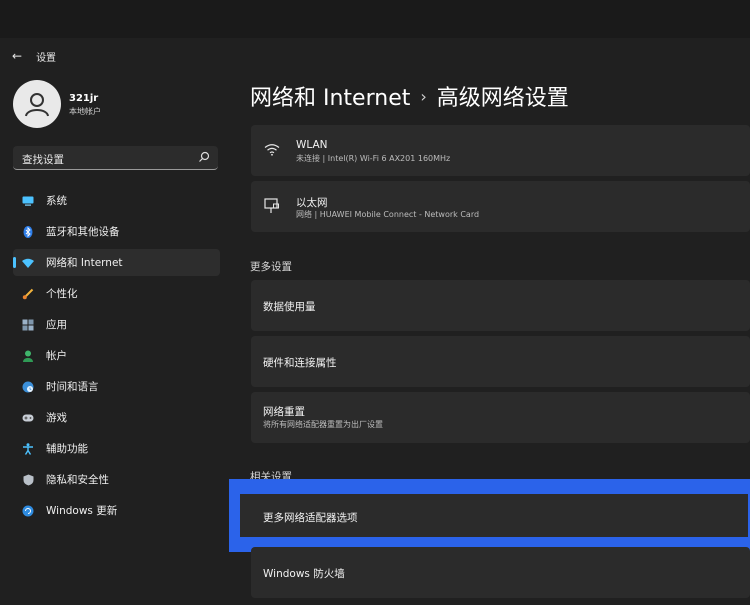 This screenshot has width=750, height=605. Describe the element at coordinates (28, 325) in the screenshot. I see `apps-icon` at that location.